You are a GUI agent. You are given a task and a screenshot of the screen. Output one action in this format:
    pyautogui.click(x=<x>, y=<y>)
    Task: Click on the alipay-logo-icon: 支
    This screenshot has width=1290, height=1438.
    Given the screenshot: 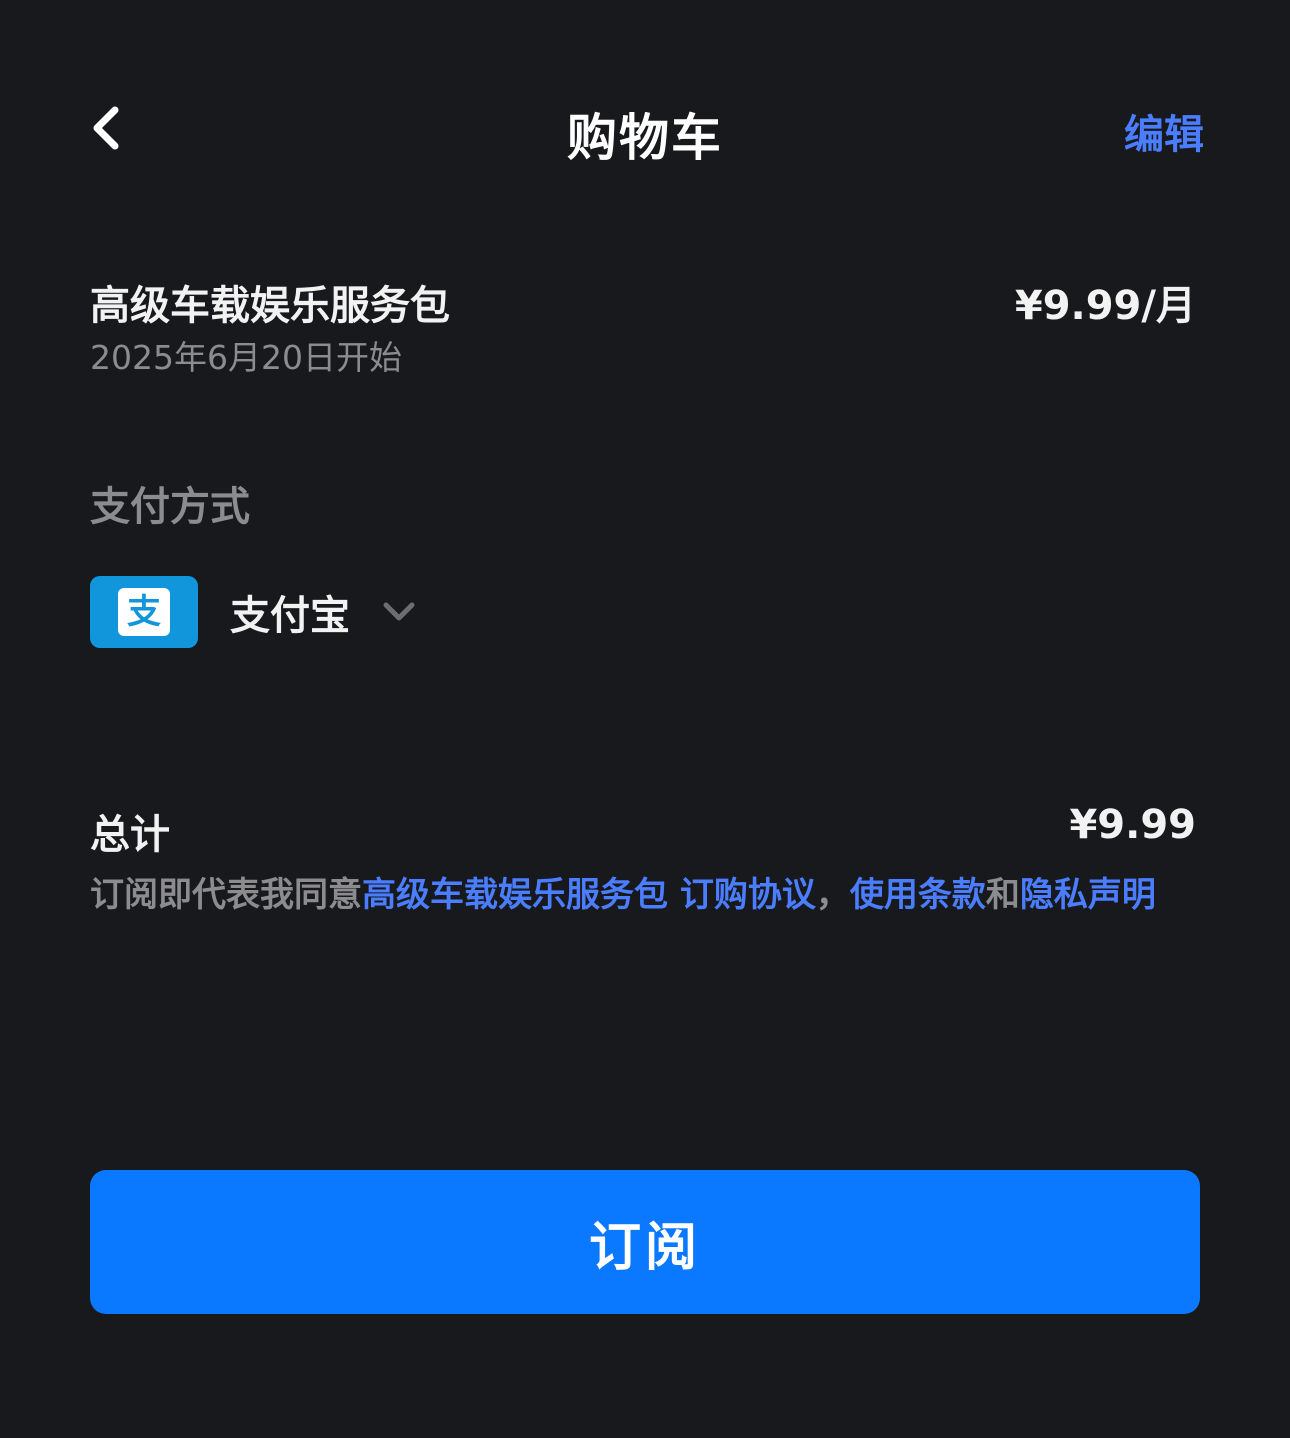 What is the action you would take?
    pyautogui.click(x=144, y=612)
    